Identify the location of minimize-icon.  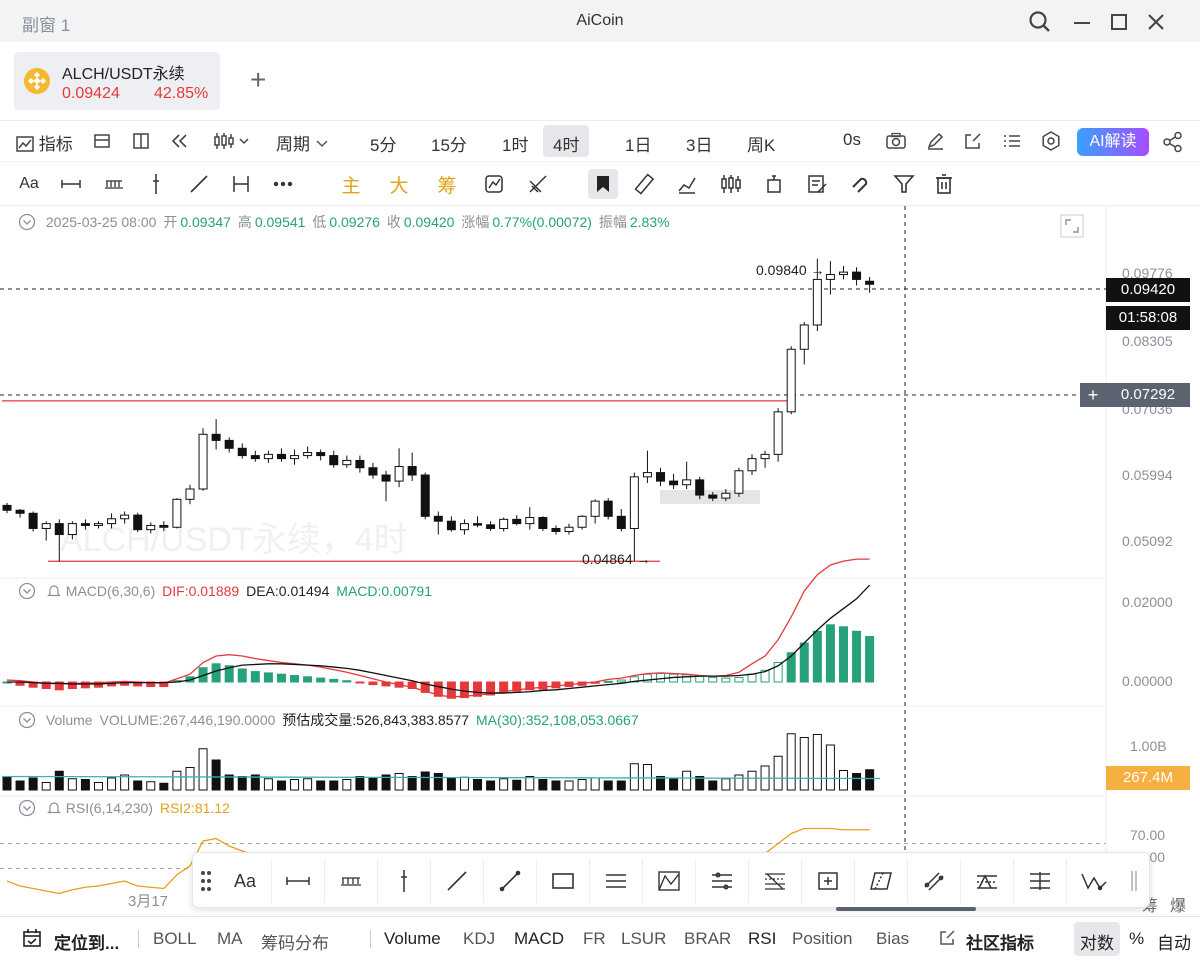
(1082, 22).